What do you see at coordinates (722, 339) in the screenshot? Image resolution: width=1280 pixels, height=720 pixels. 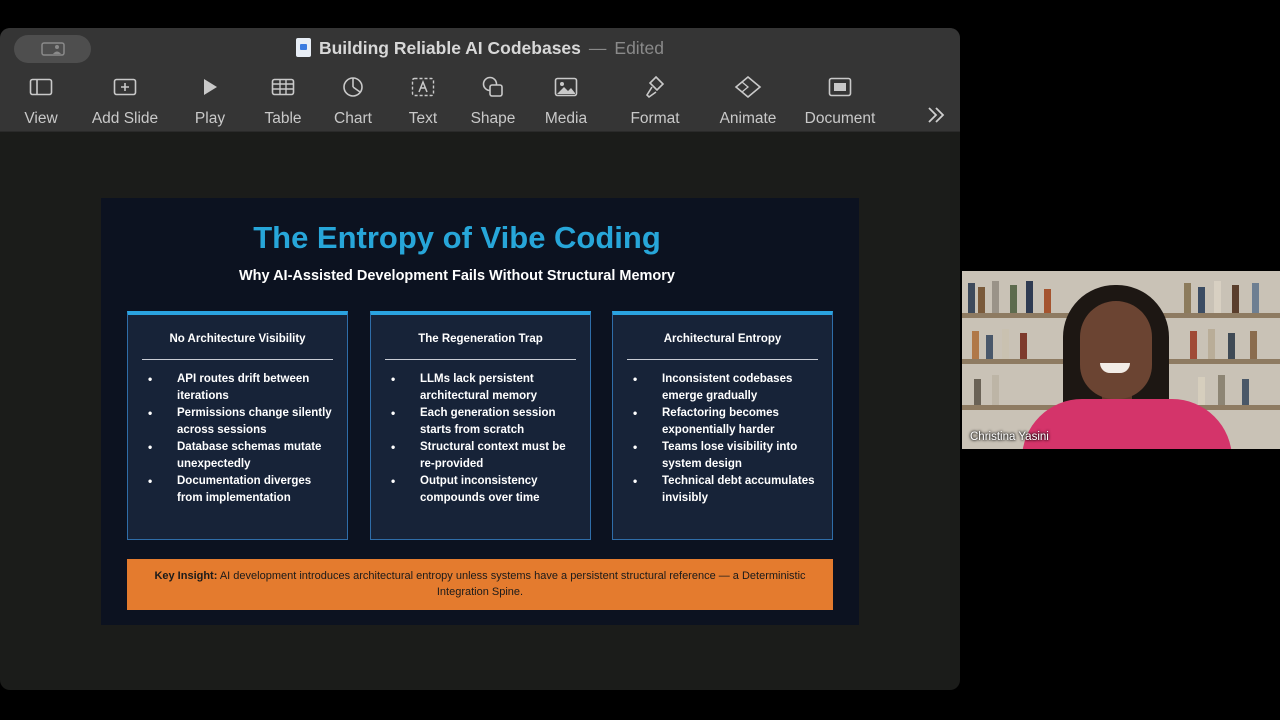 I see `card-heading: Architectural Entropy` at bounding box center [722, 339].